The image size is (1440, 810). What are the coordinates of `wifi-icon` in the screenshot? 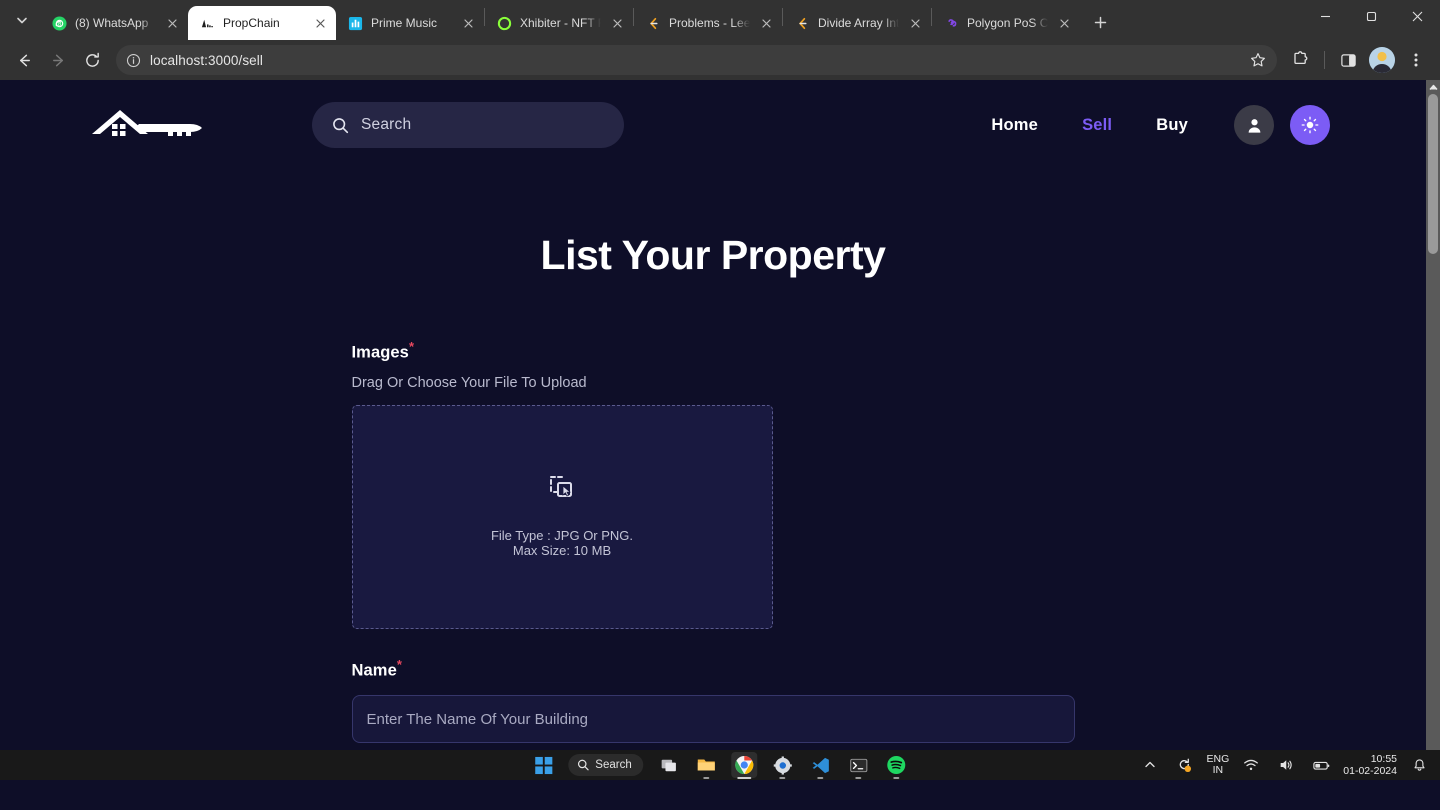 It's located at (1251, 765).